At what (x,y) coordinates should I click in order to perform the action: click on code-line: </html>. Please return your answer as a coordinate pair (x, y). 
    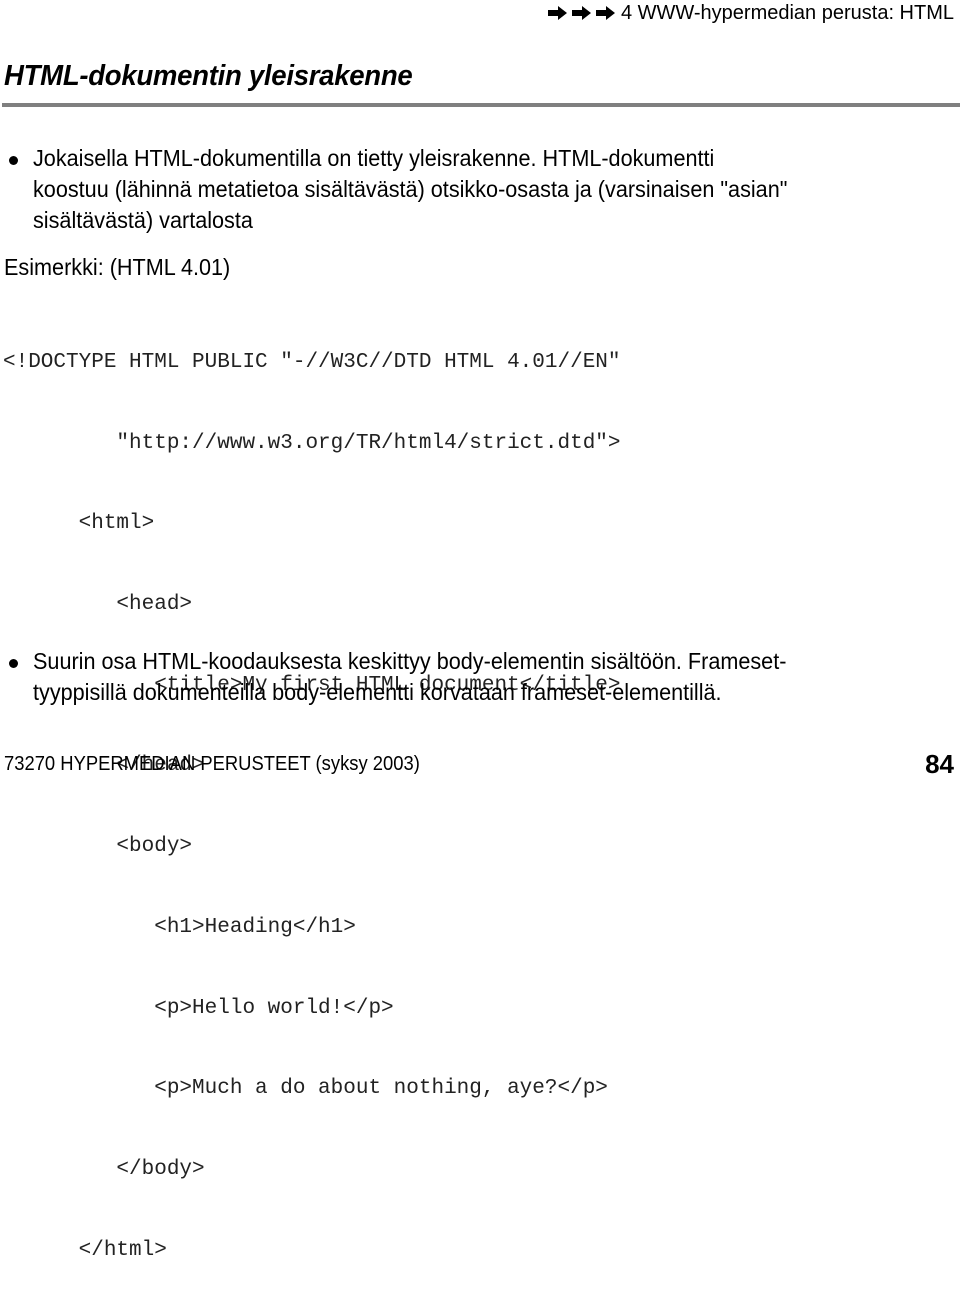
    Looking at the image, I should click on (85, 1250).